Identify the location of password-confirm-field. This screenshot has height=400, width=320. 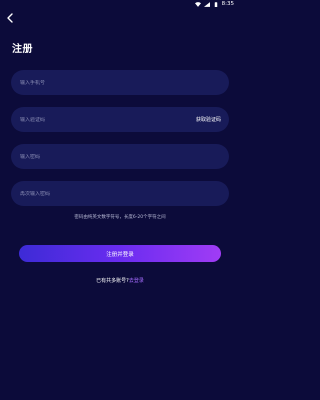
(120, 193).